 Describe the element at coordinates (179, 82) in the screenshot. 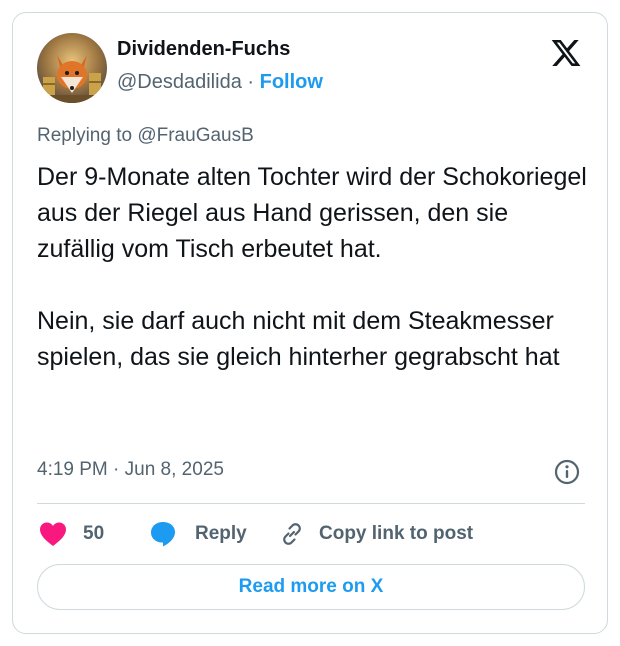

I see `author-handle: @Desdadilida` at that location.